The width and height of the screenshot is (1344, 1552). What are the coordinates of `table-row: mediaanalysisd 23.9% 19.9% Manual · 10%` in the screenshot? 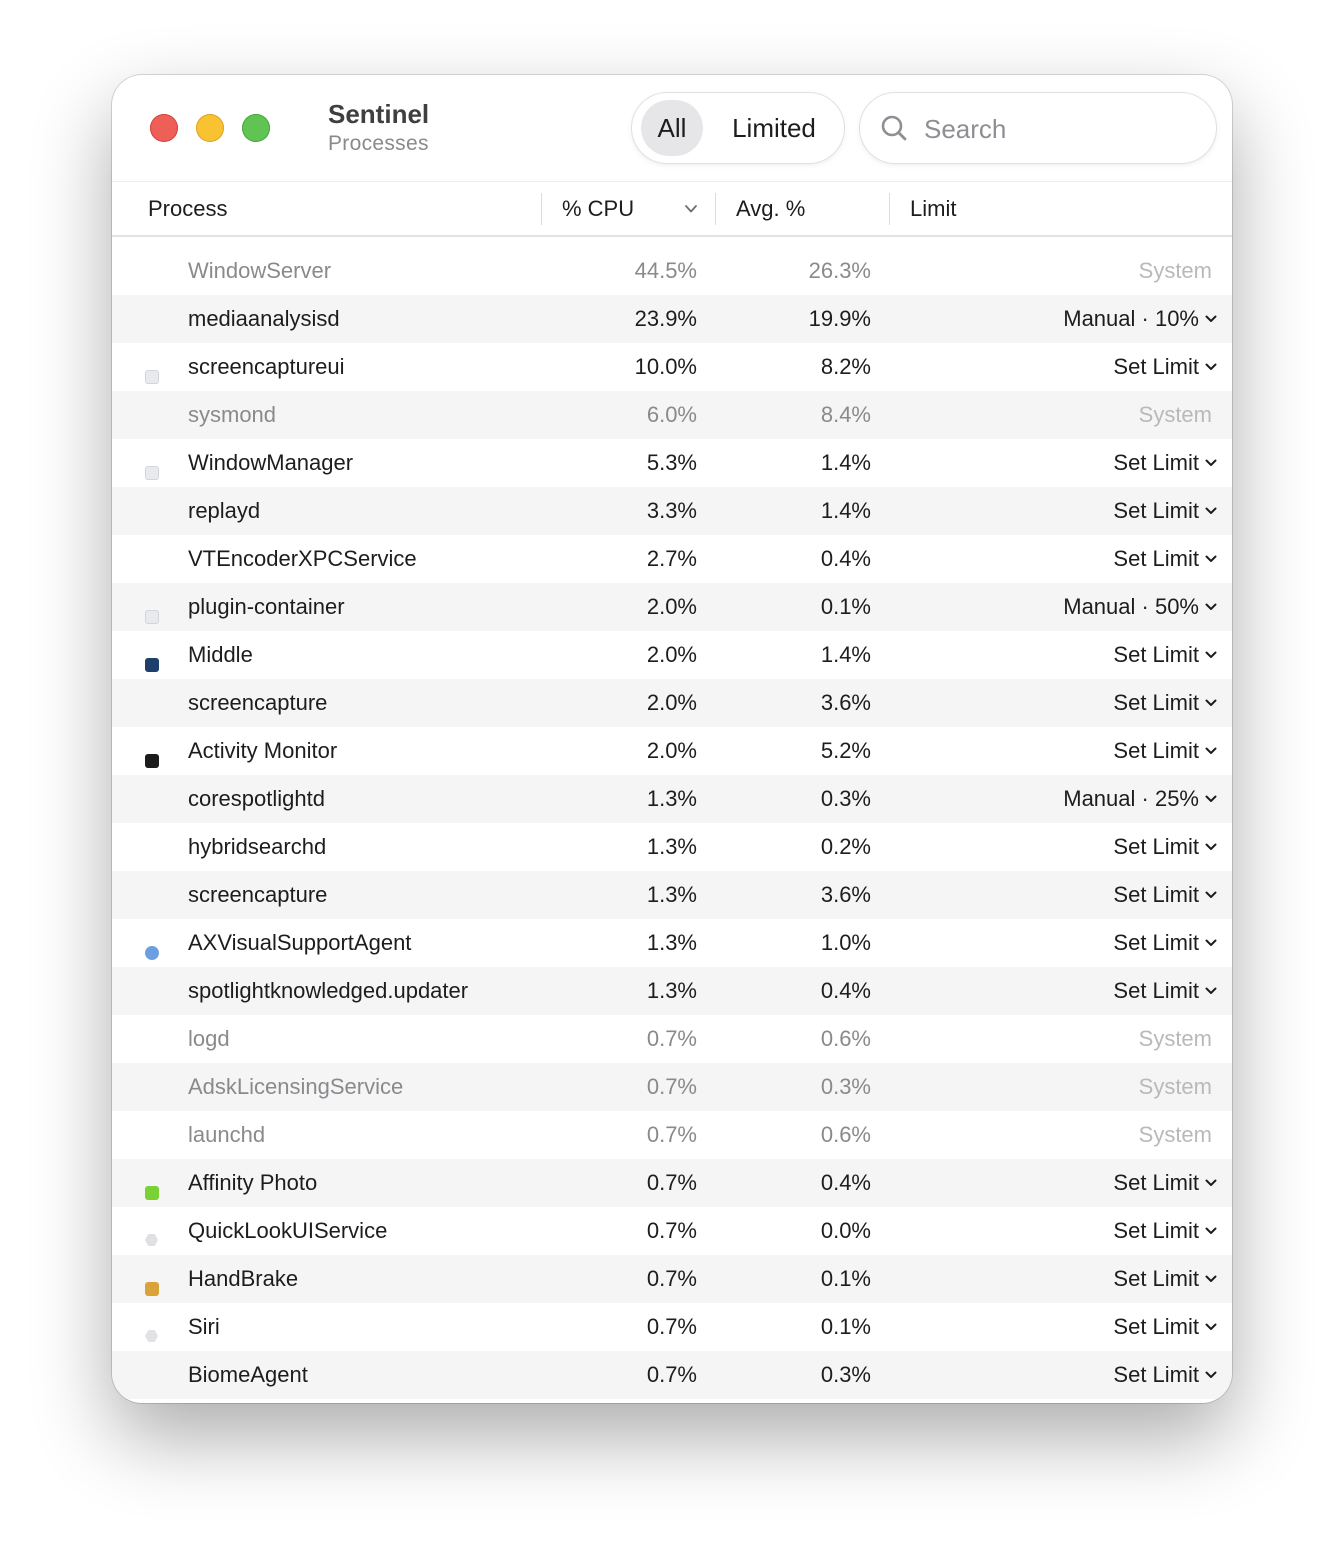 It's located at (672, 319).